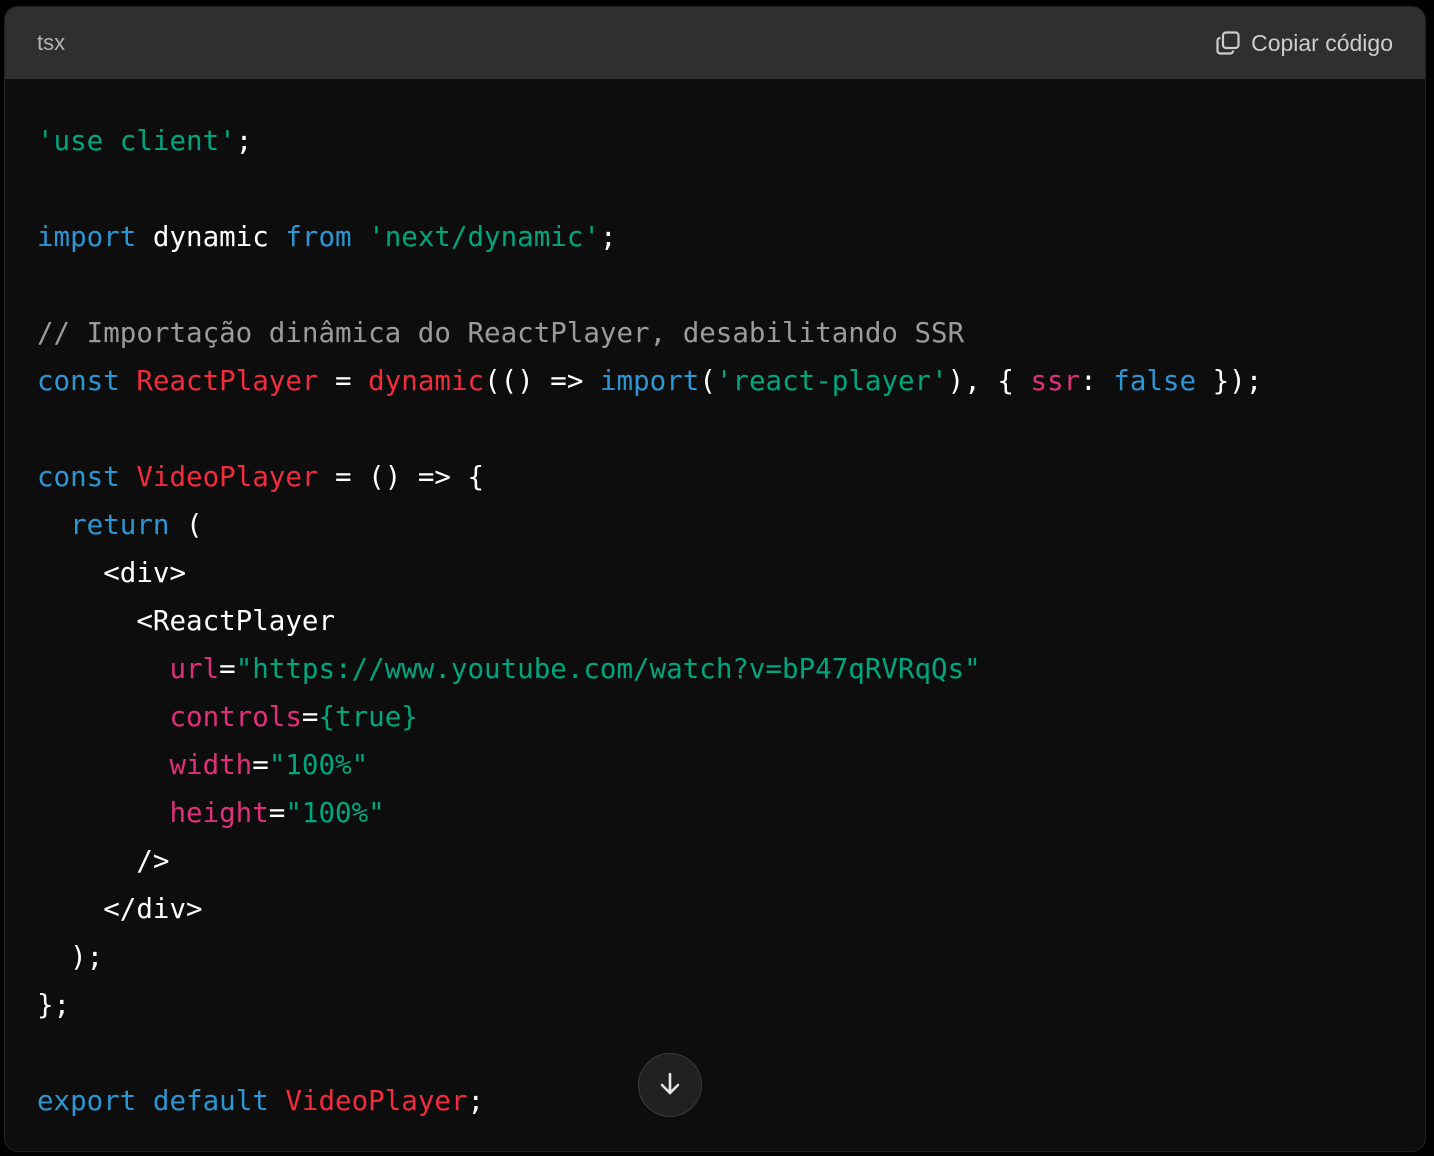 Image resolution: width=1434 pixels, height=1156 pixels. I want to click on code-line: controls={true}, so click(715, 717).